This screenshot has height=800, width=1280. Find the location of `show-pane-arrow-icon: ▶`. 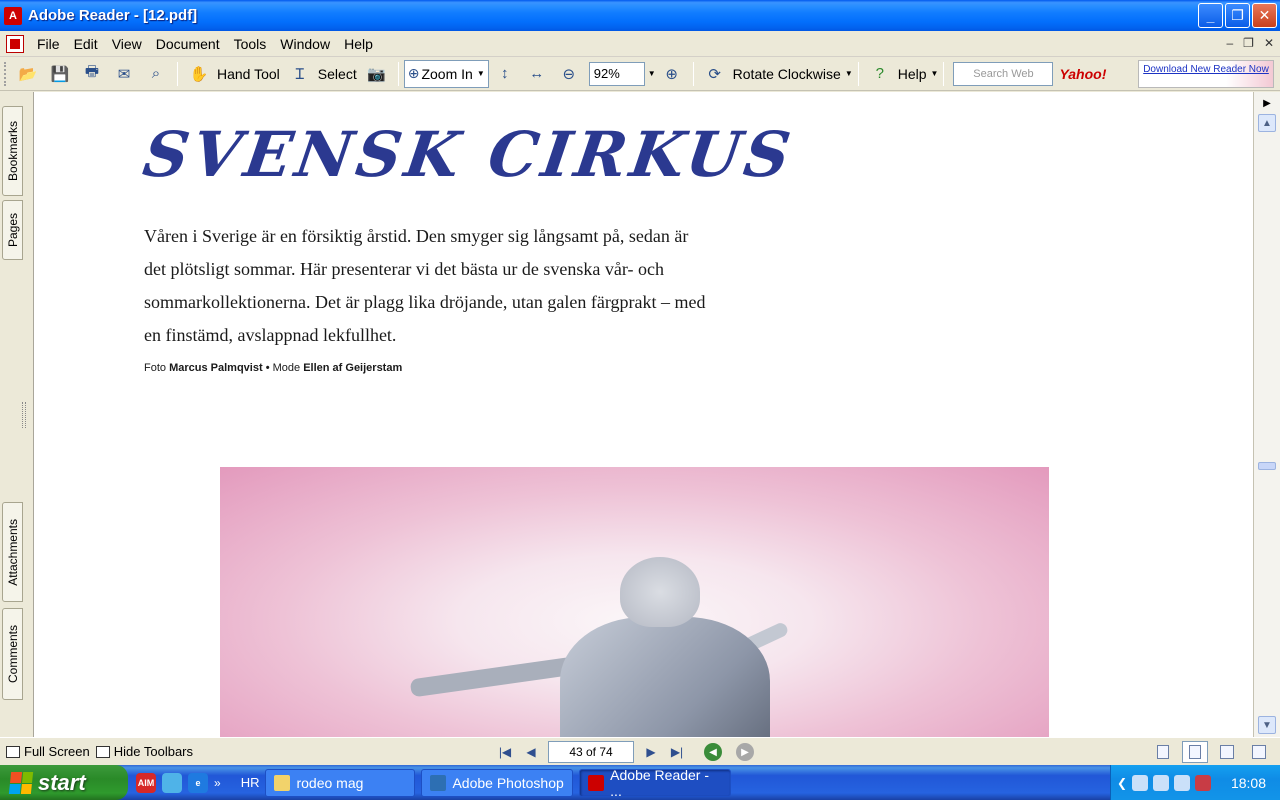

show-pane-arrow-icon: ▶ is located at coordinates (1267, 103).